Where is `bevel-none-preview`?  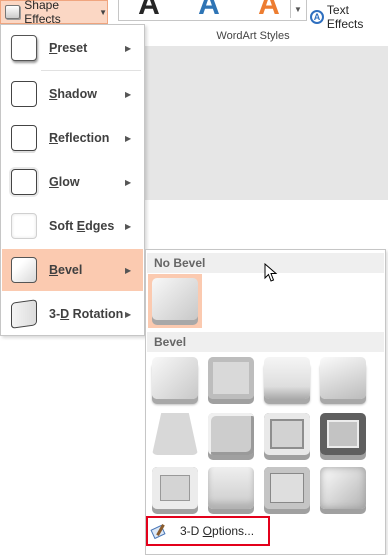
bevel-none-preview is located at coordinates (175, 299).